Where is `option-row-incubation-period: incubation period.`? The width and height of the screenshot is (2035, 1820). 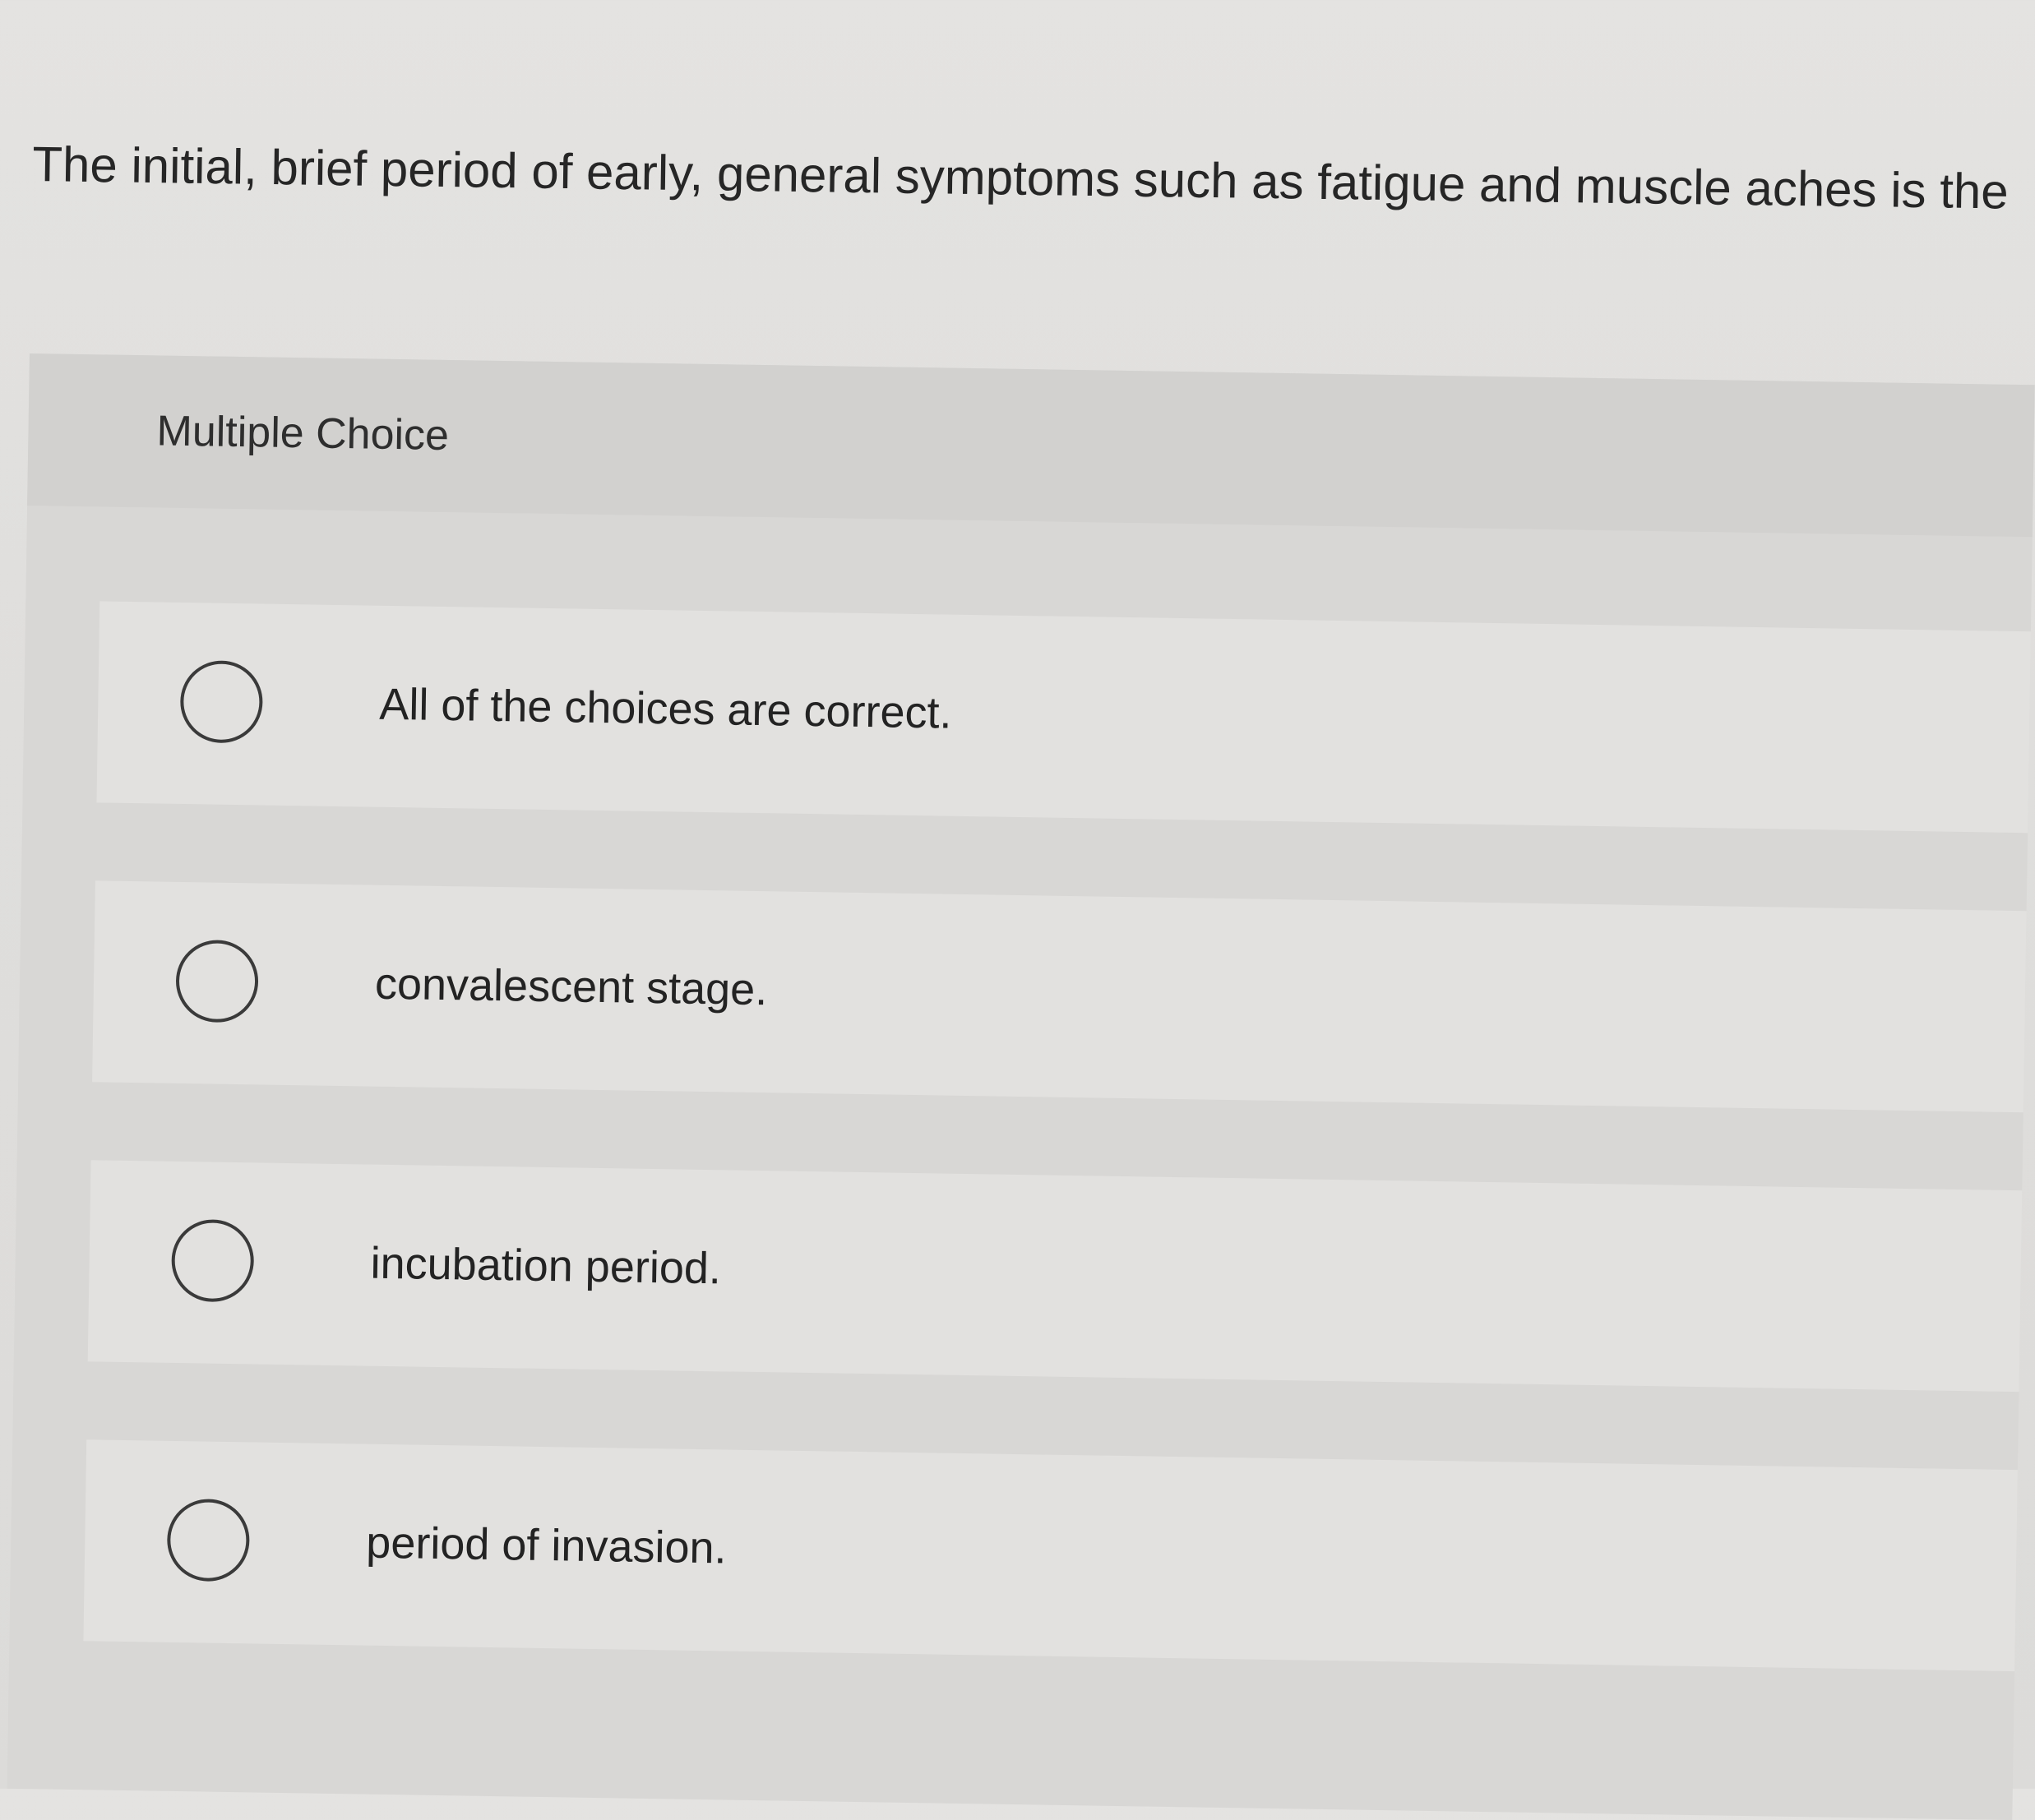 option-row-incubation-period: incubation period. is located at coordinates (1055, 1276).